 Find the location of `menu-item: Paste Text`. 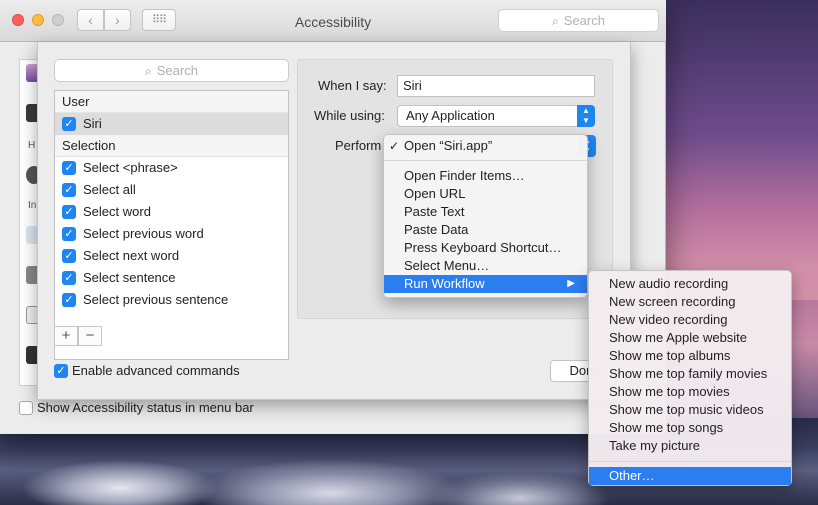

menu-item: Paste Text is located at coordinates (485, 212).